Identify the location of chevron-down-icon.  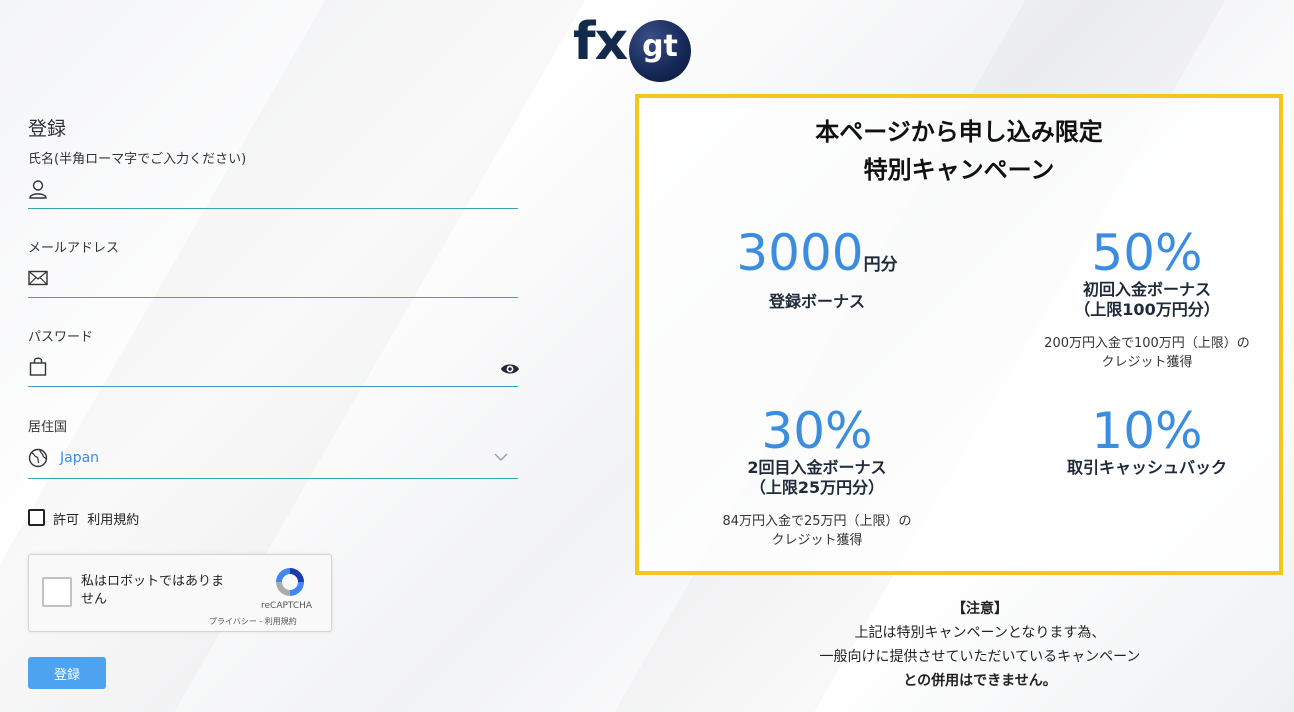
(501, 457).